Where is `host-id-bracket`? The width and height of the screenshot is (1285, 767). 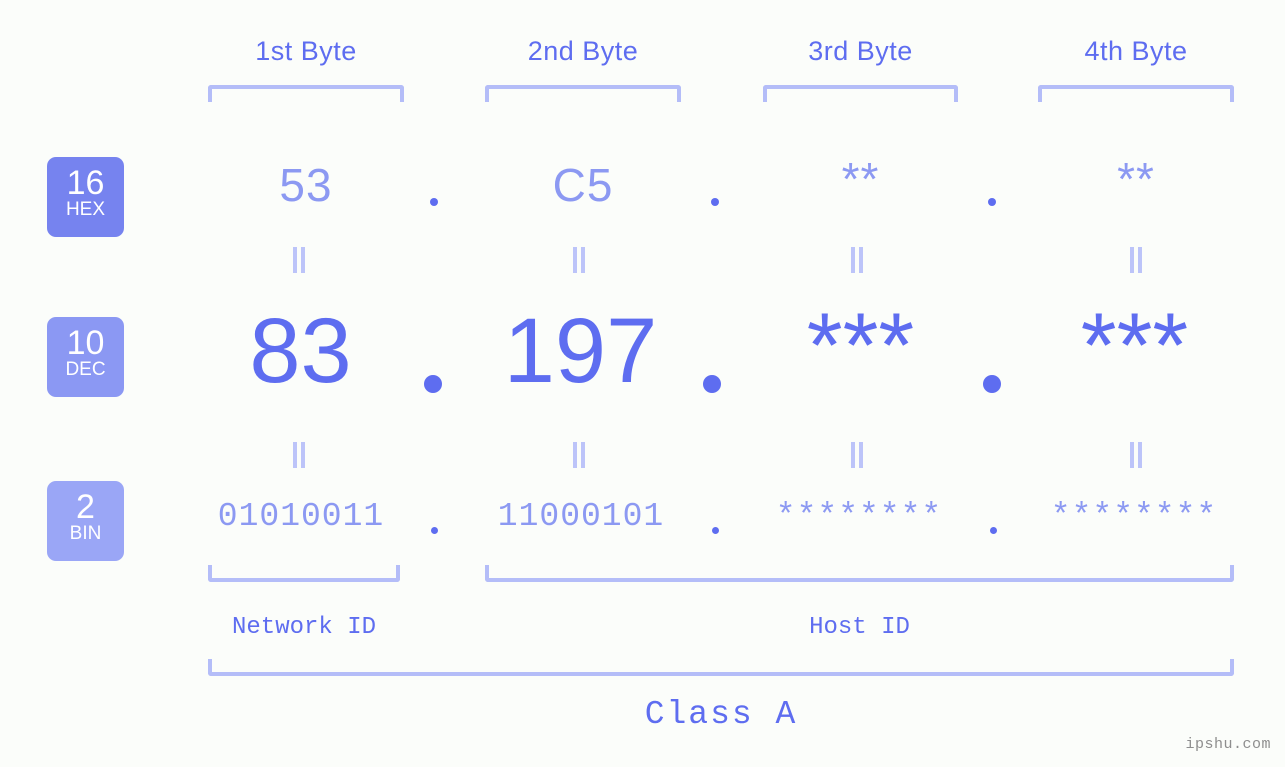 host-id-bracket is located at coordinates (859, 573).